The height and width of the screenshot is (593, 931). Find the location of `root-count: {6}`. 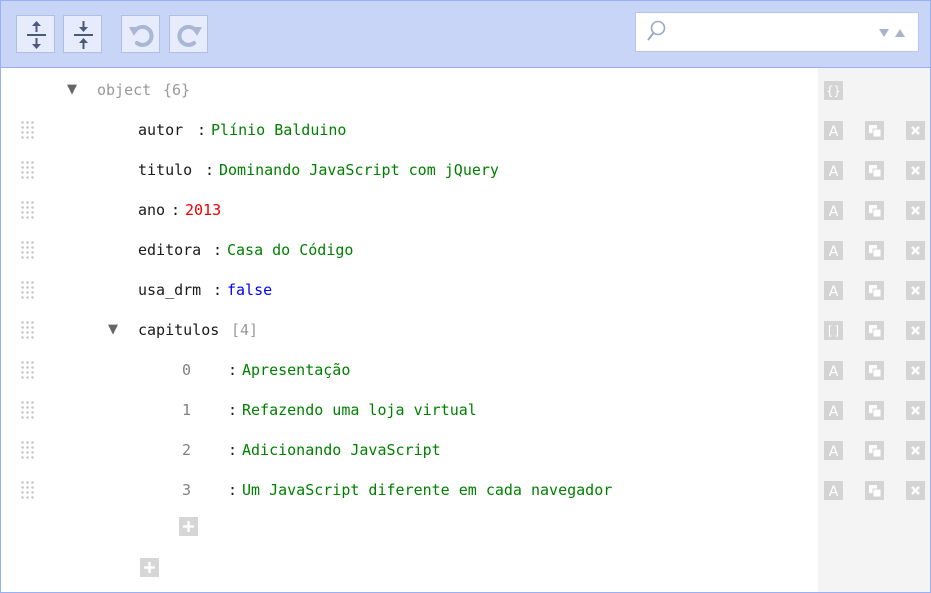

root-count: {6} is located at coordinates (177, 90).